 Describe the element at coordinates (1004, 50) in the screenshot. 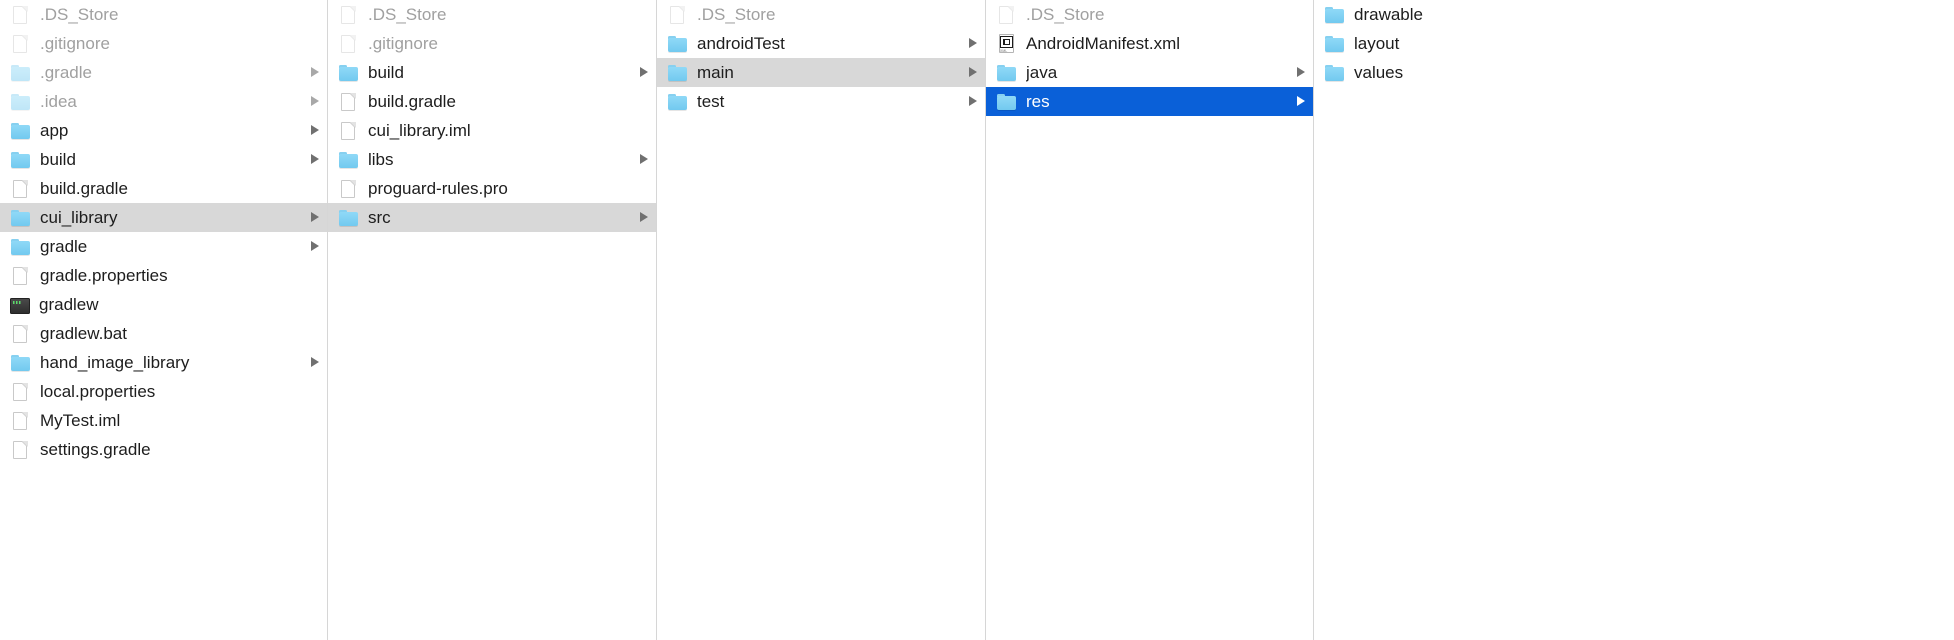

I see `xml-badge-label: XML` at that location.